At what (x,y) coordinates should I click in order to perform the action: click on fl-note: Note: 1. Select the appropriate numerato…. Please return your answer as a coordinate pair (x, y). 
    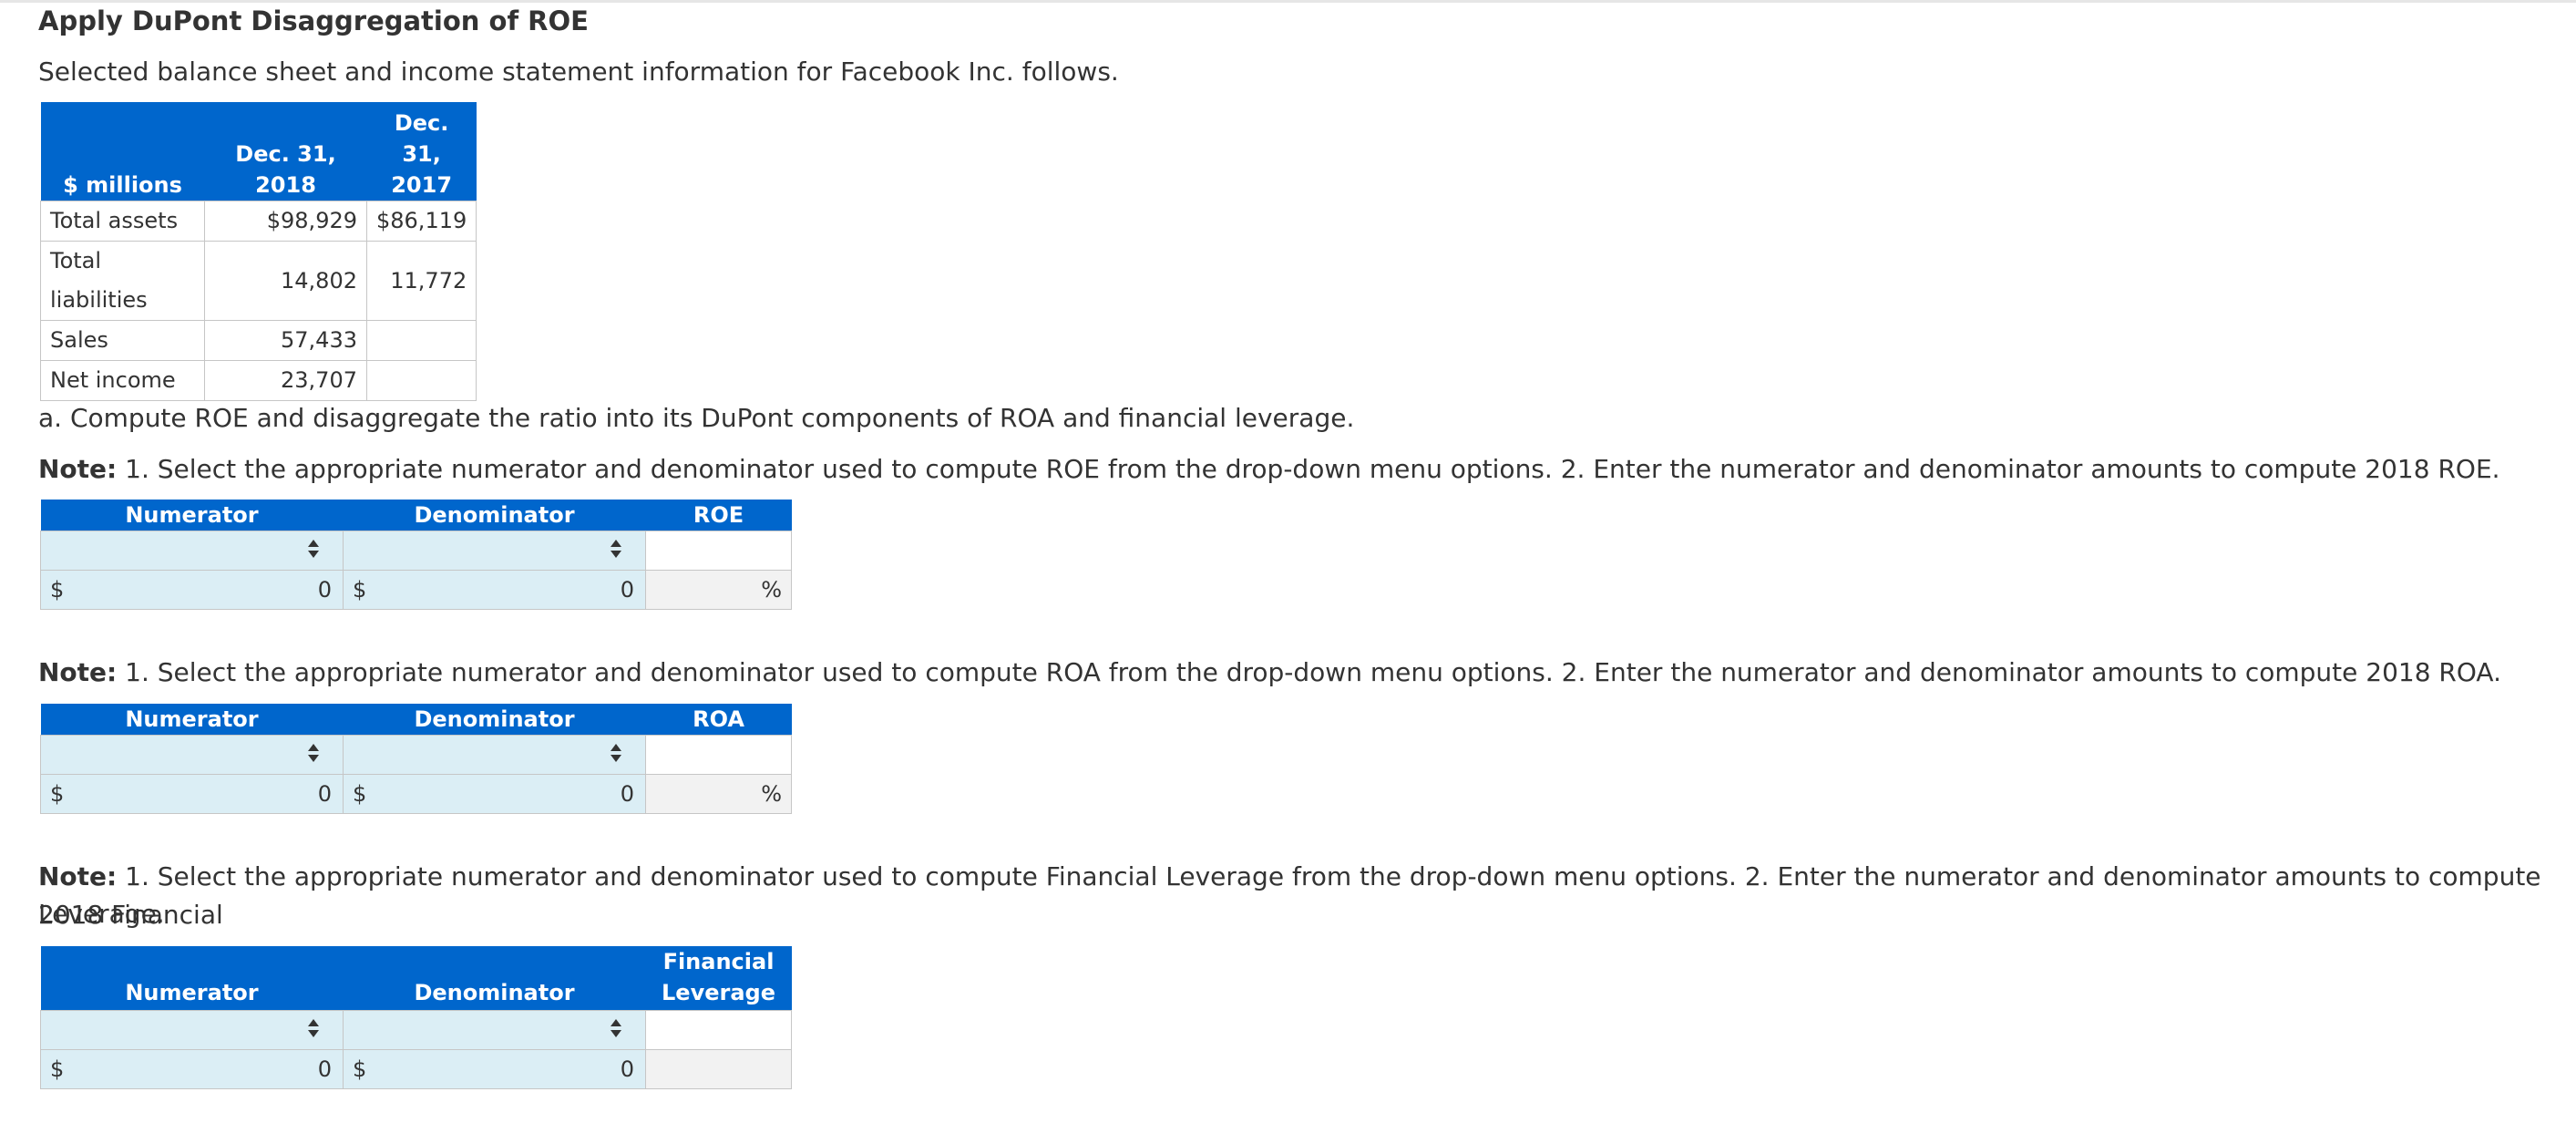
    Looking at the image, I should click on (1307, 896).